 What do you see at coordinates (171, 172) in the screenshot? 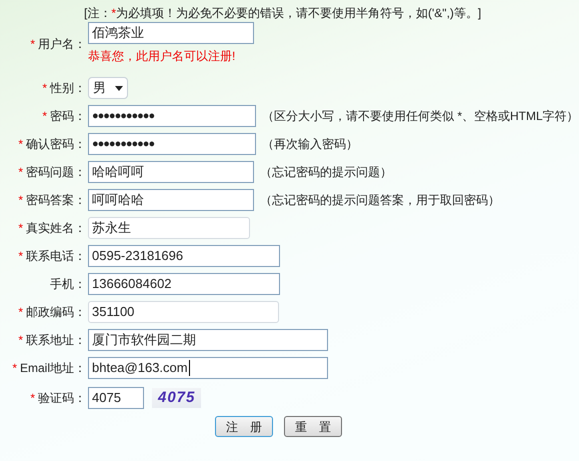
I see `input-field: 哈哈呵呵` at bounding box center [171, 172].